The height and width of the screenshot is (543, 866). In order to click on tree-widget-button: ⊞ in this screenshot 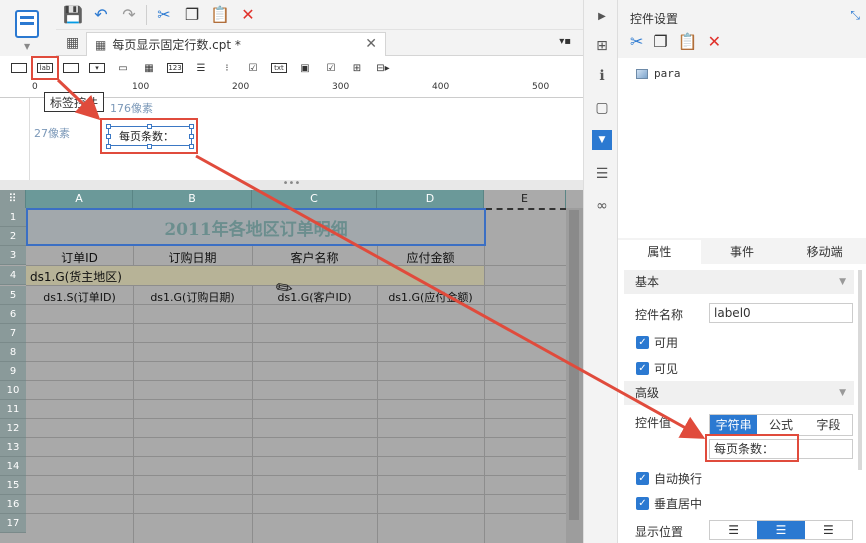, I will do `click(357, 68)`.